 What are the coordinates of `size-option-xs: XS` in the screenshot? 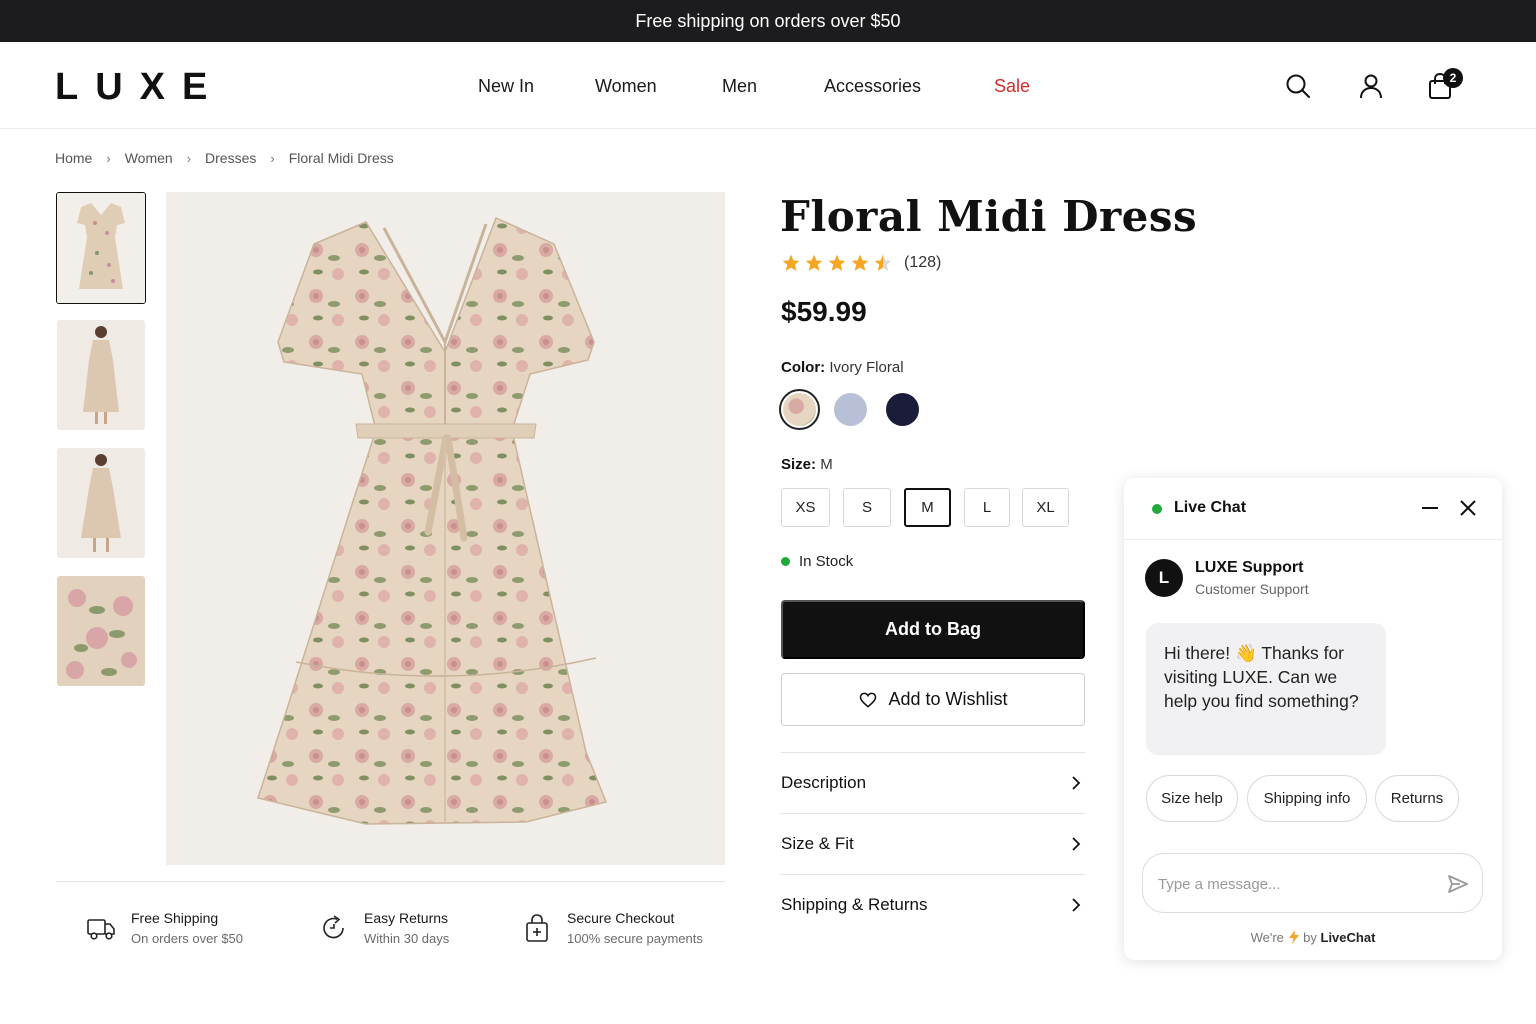 It's located at (805, 507).